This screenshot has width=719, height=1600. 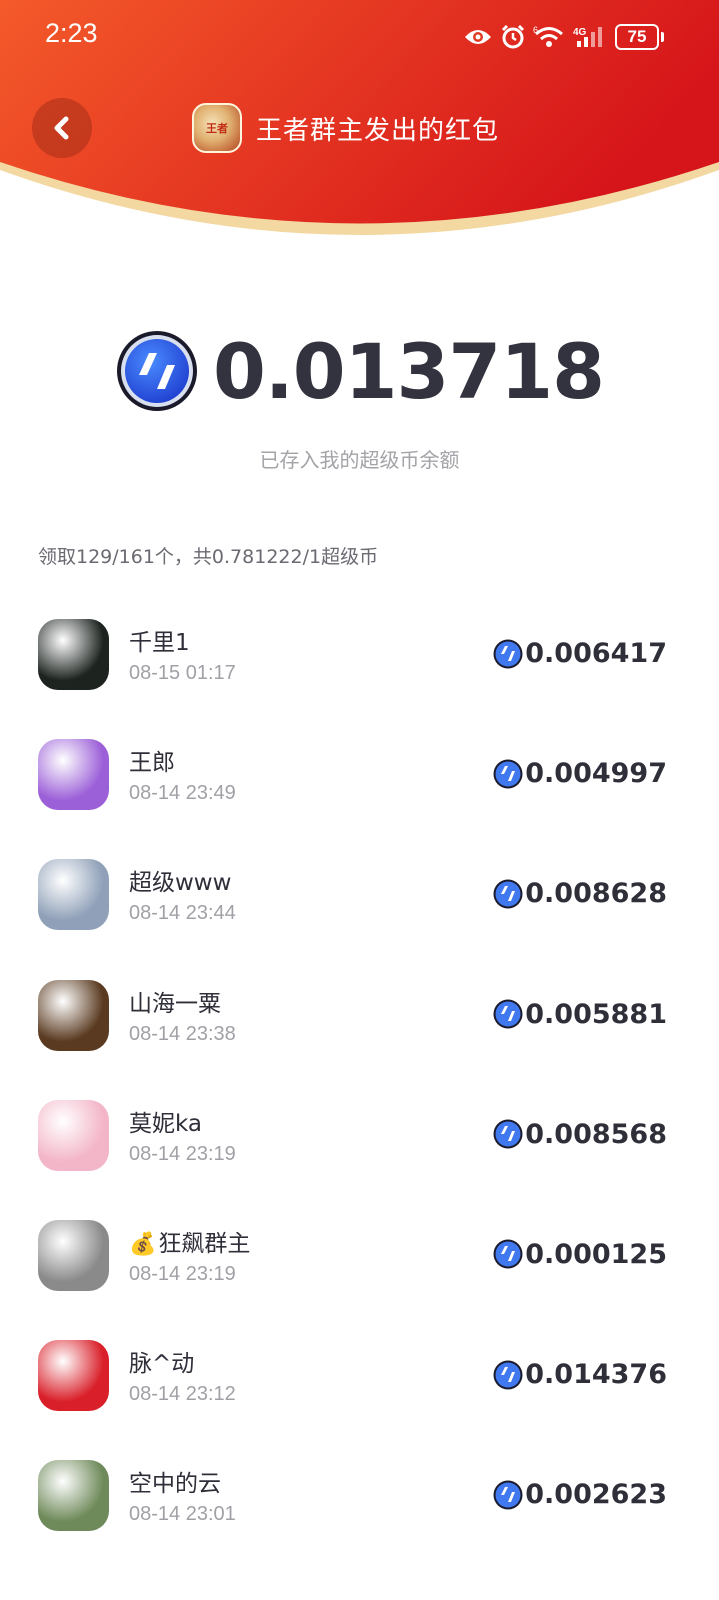 I want to click on claim-amount: 0.008628, so click(x=596, y=894).